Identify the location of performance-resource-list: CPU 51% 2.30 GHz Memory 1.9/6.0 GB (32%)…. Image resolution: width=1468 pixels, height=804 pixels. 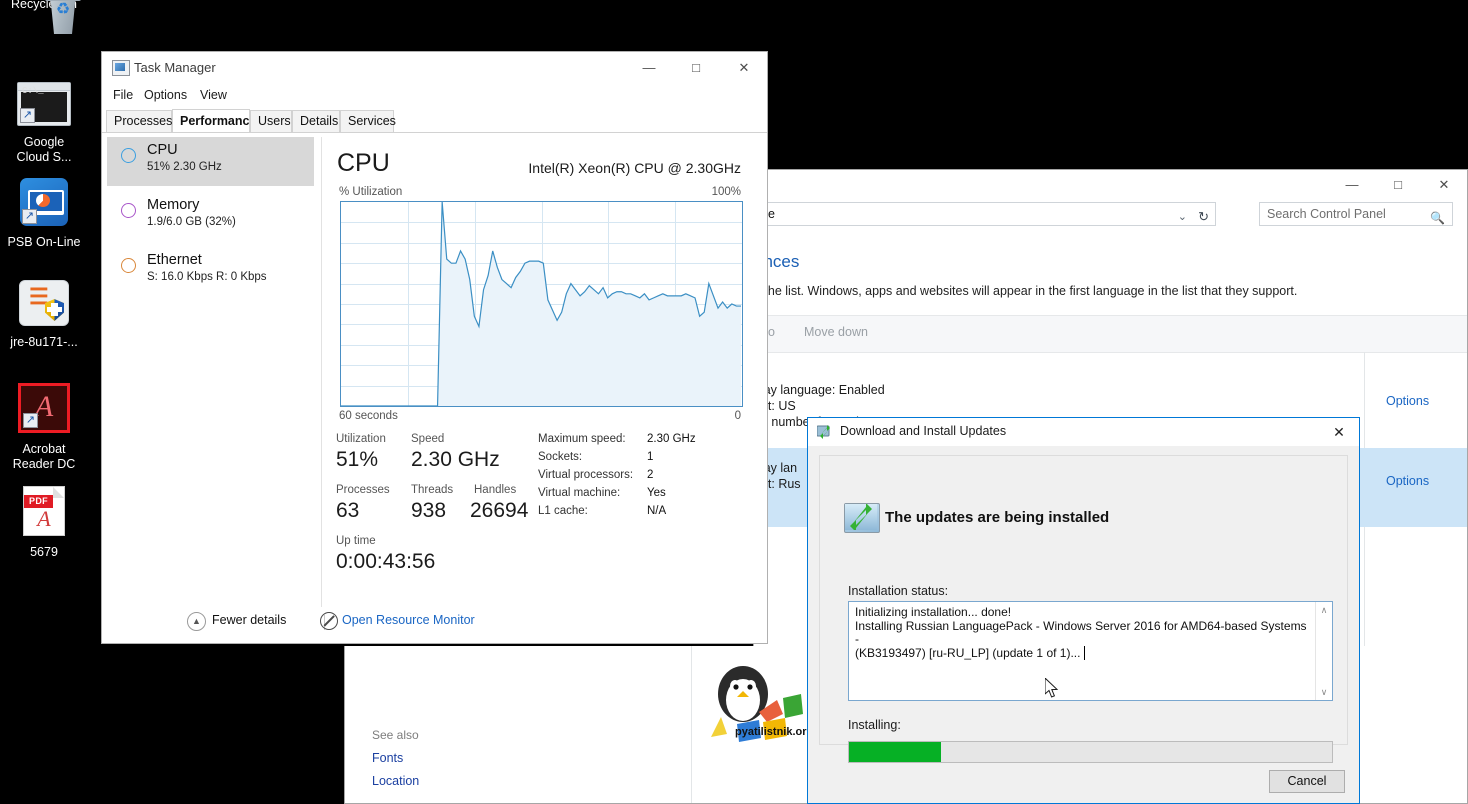
(210, 216).